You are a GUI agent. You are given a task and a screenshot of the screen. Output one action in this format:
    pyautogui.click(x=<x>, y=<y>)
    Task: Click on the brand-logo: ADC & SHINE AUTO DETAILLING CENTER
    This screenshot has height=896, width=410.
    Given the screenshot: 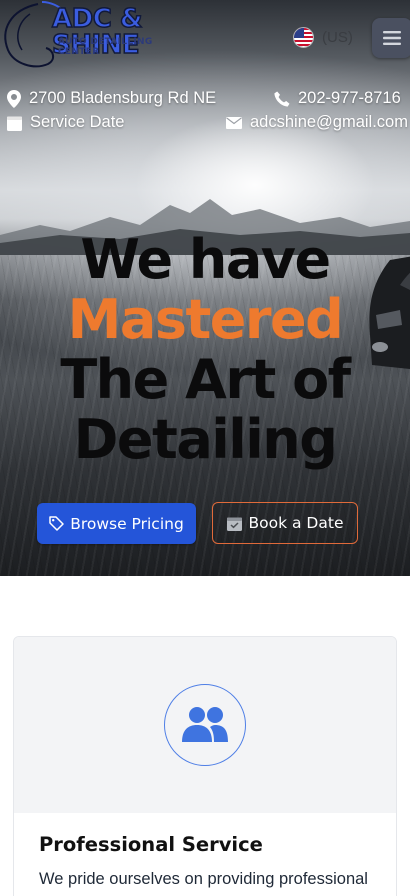 What is the action you would take?
    pyautogui.click(x=95, y=36)
    